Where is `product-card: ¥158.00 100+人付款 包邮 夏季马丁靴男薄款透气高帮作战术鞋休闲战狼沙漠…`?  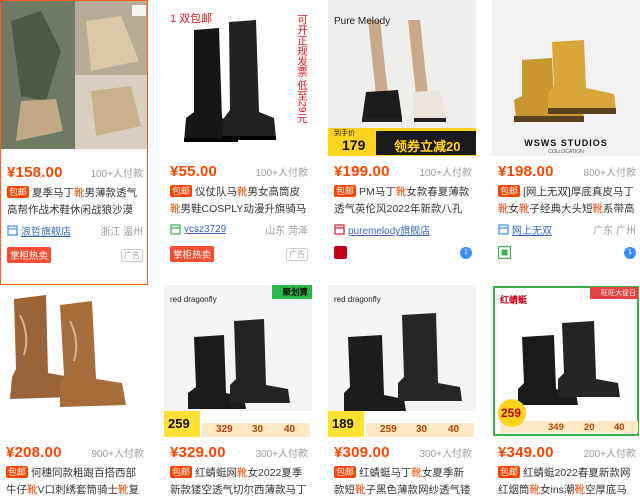
product-card: ¥158.00 100+人付款 包邮 夏季马丁靴男薄款透气高帮作战术鞋休闲战狼沙漠… is located at coordinates (74, 142).